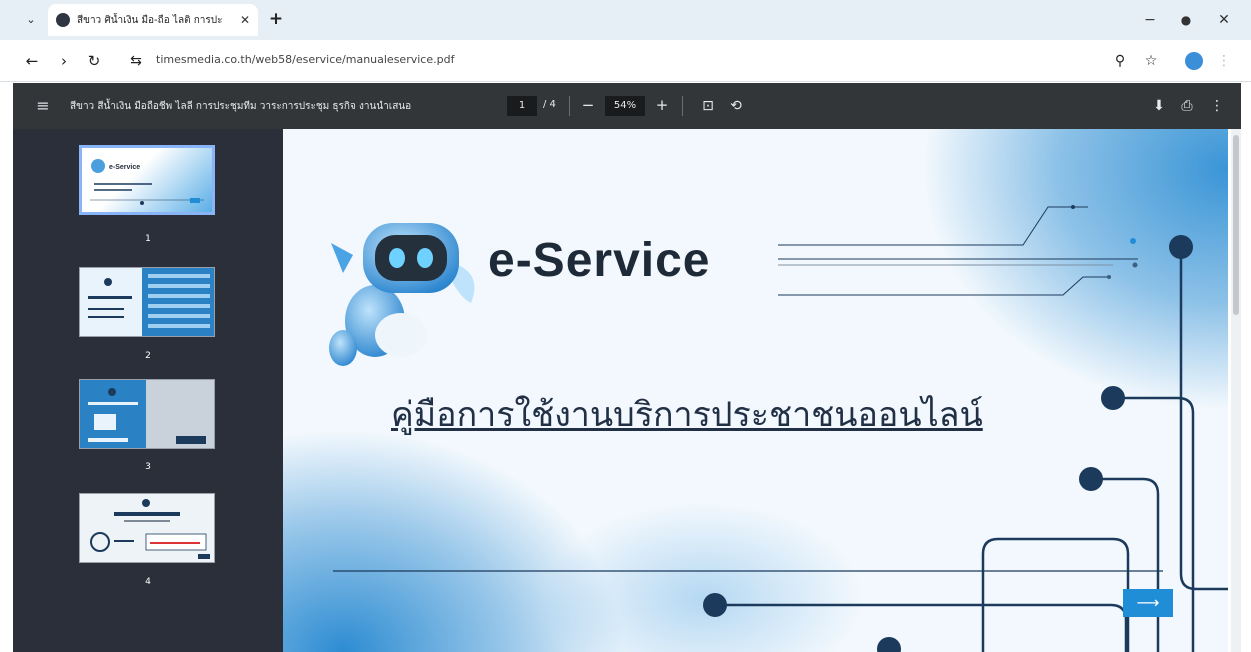  I want to click on zoom-out-button: −, so click(588, 105).